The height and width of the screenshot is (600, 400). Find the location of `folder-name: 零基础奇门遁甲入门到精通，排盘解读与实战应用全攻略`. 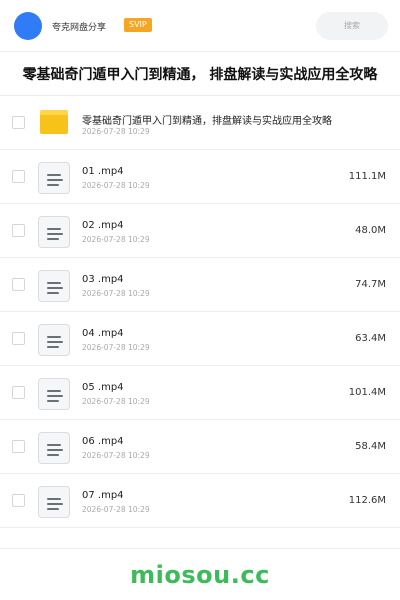

folder-name: 零基础奇门遁甲入门到精通，排盘解读与实战应用全攻略 is located at coordinates (207, 119).